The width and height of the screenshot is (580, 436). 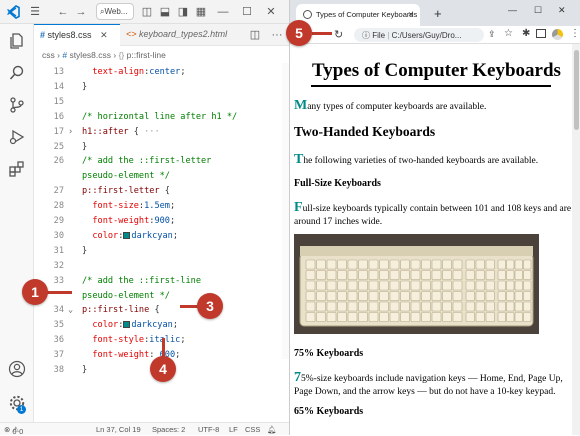 What do you see at coordinates (35, 12) in the screenshot?
I see `menu-icon: ☰` at bounding box center [35, 12].